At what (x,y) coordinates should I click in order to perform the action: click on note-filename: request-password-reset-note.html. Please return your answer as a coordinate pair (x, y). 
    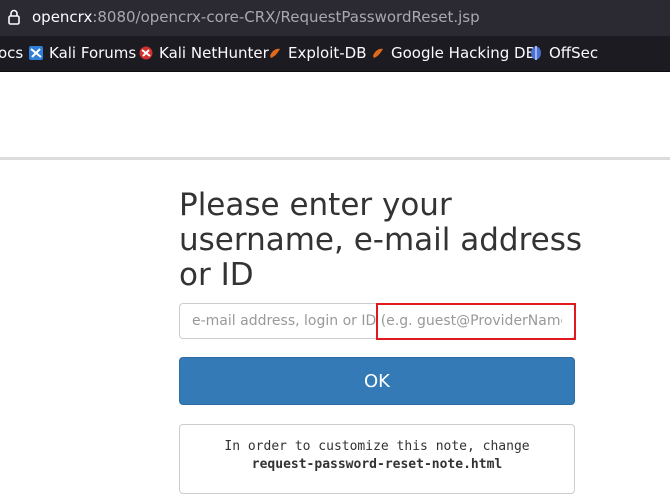
    Looking at the image, I should click on (377, 464).